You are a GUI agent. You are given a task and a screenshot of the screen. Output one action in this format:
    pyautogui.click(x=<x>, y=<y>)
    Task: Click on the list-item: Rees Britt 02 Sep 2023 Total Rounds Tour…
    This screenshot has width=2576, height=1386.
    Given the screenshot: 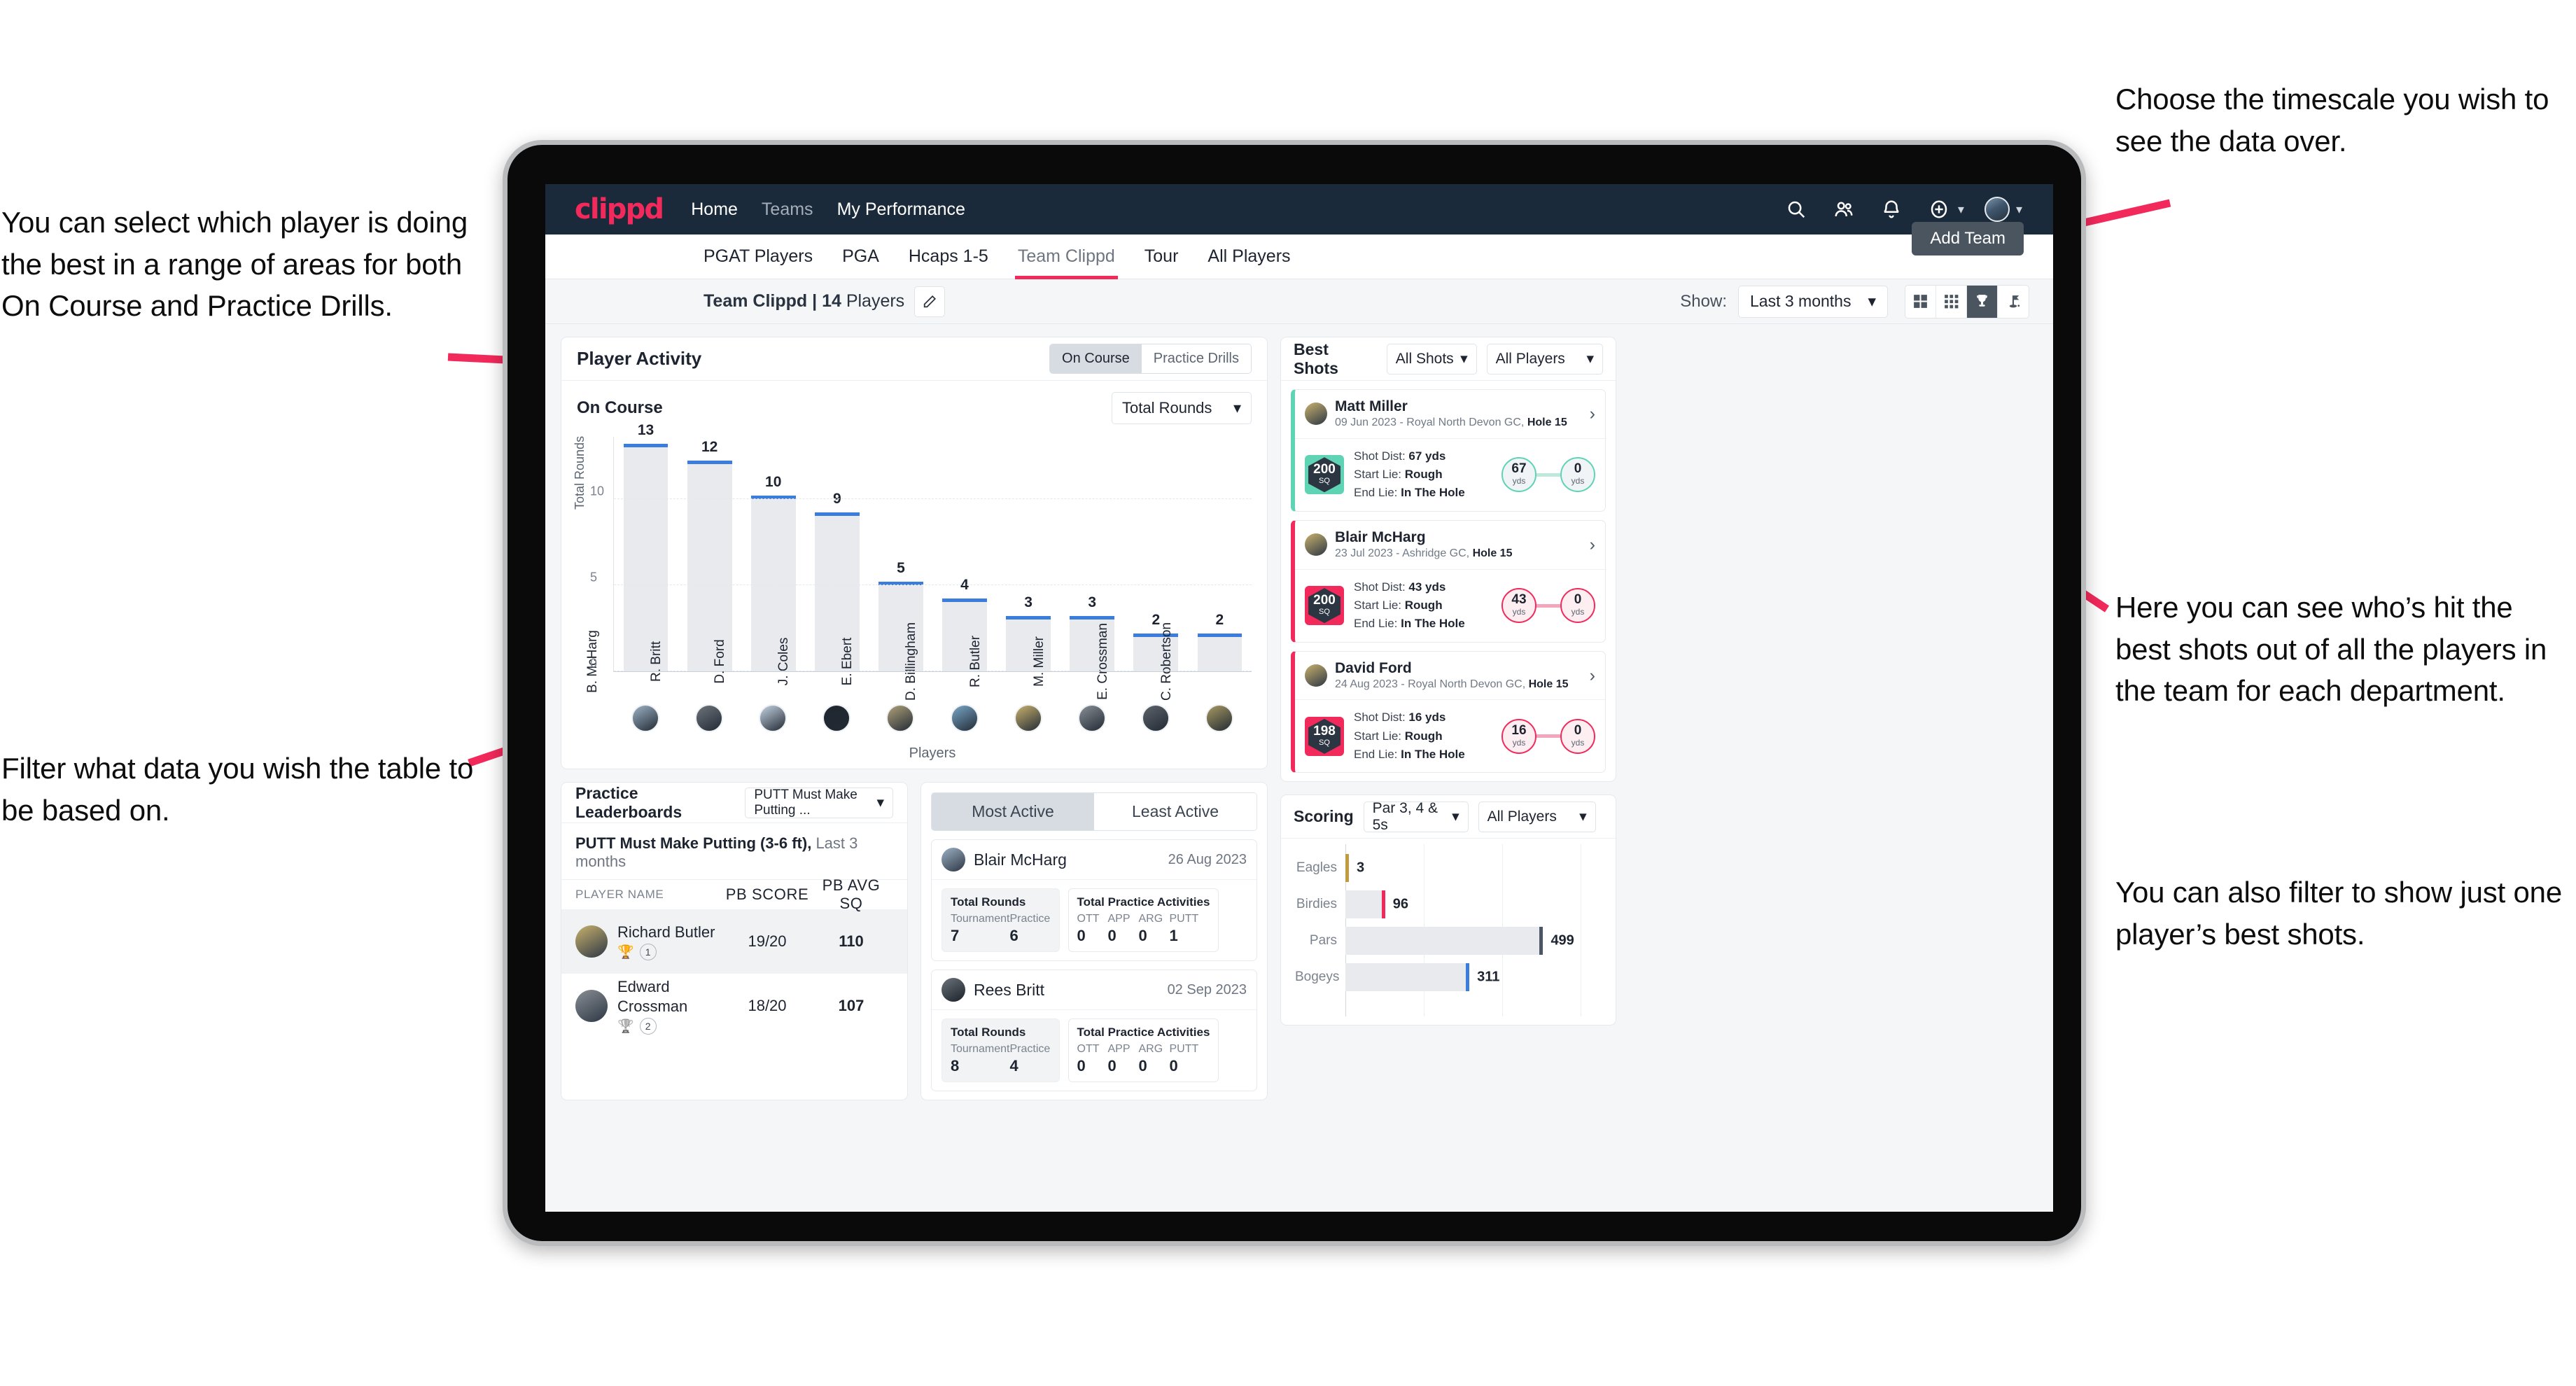 What is the action you would take?
    pyautogui.click(x=1094, y=1030)
    